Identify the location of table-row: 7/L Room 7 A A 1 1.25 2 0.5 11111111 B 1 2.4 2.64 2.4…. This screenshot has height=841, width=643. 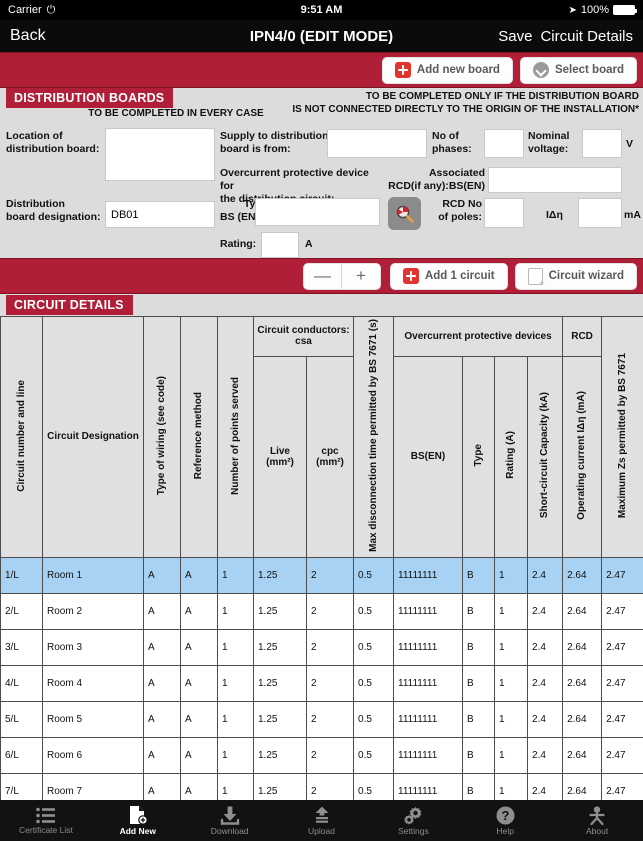
(321, 786).